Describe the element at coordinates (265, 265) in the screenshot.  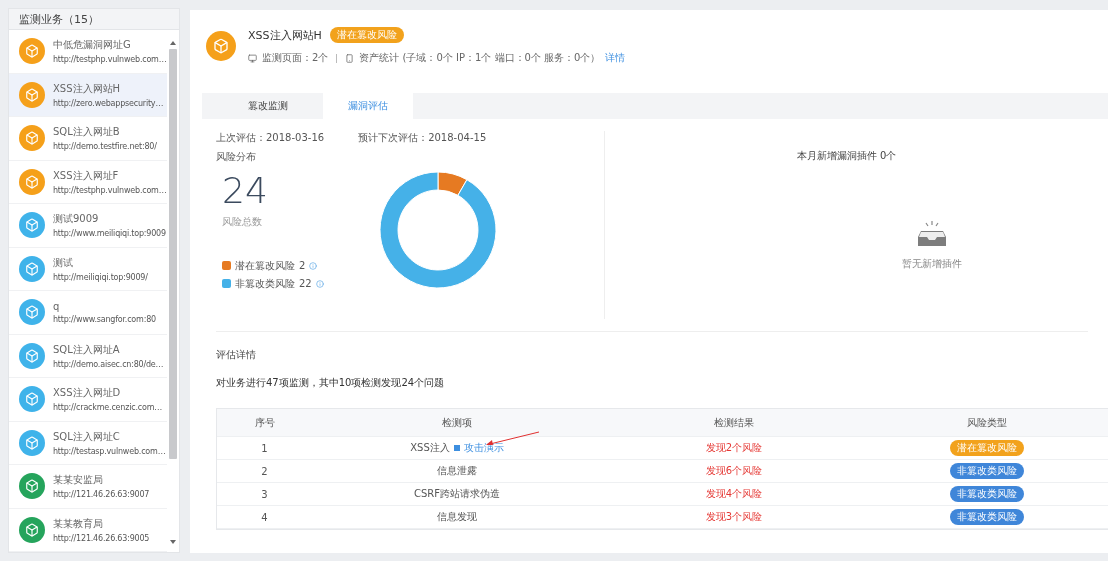
I see `legend-label: 潜在篡改风险` at that location.